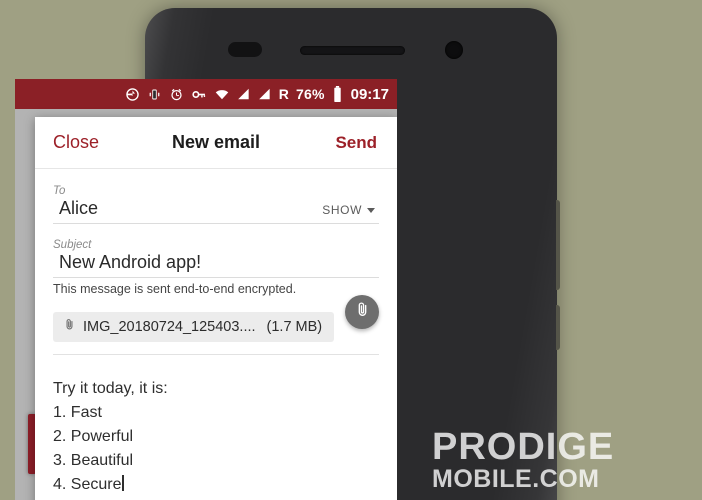 The height and width of the screenshot is (500, 702). Describe the element at coordinates (216, 143) in the screenshot. I see `compose-toolbar: Close New email Send` at that location.